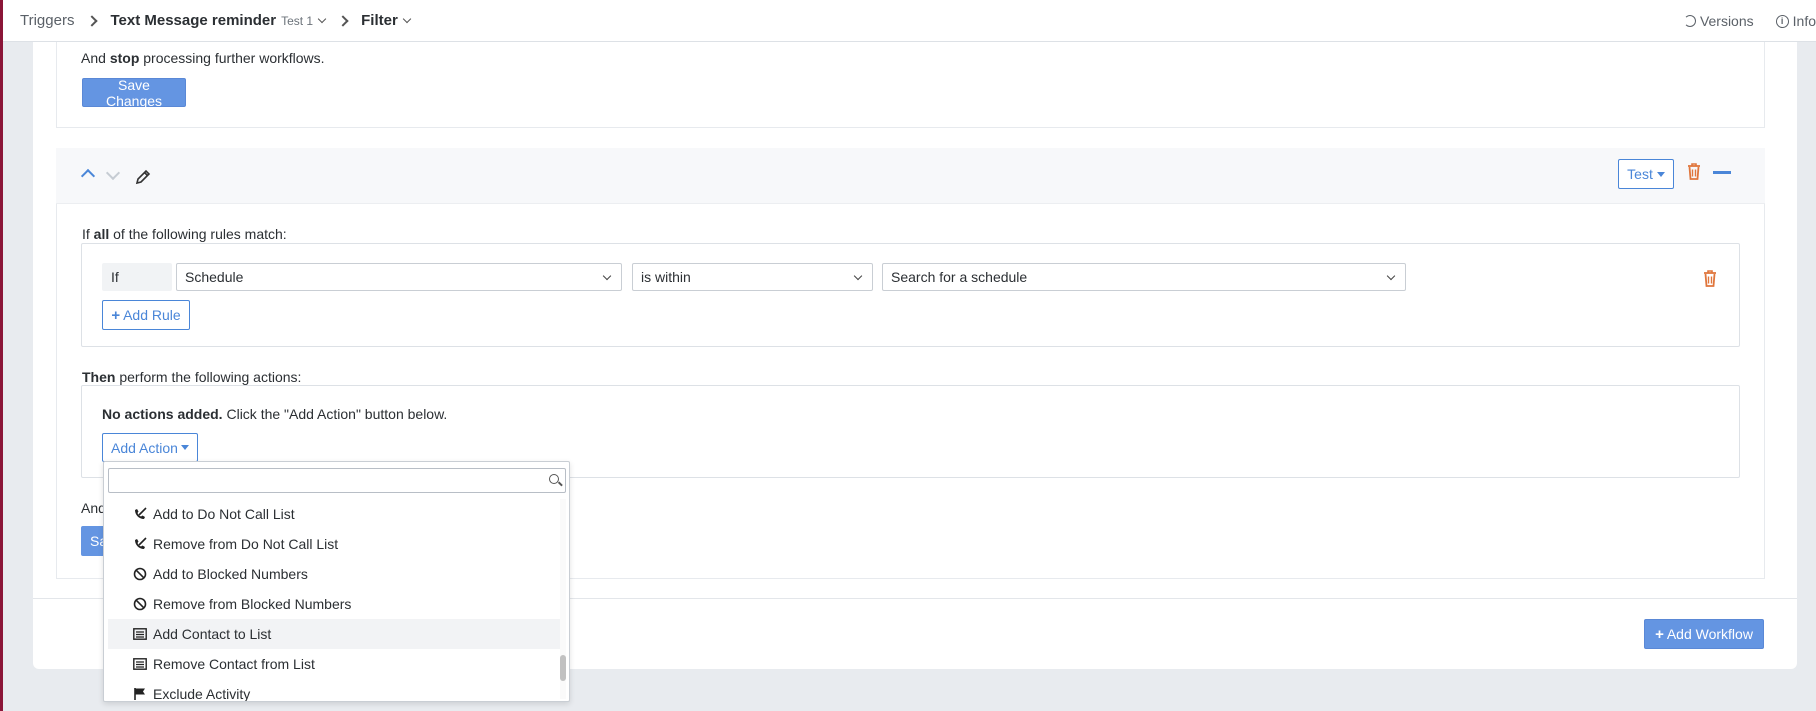 The image size is (1816, 711). I want to click on actions-label: Then perform the following actions:, so click(192, 377).